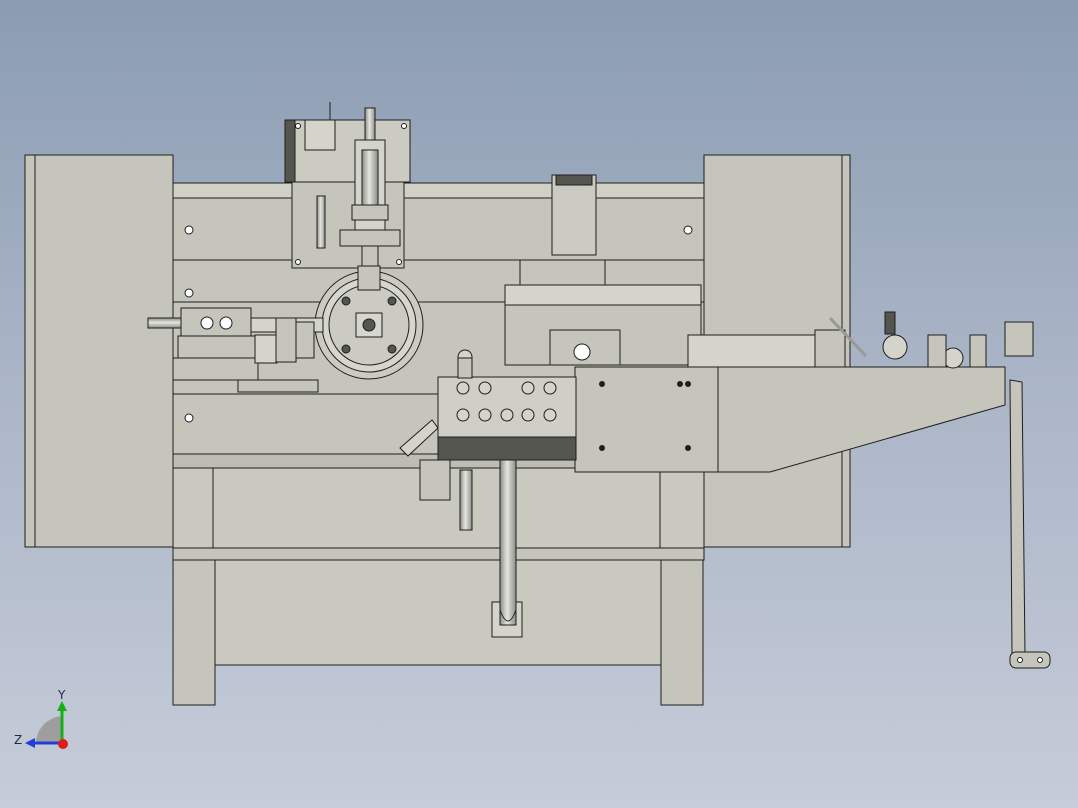  What do you see at coordinates (63, 744) in the screenshot?
I see `x-axis-point` at bounding box center [63, 744].